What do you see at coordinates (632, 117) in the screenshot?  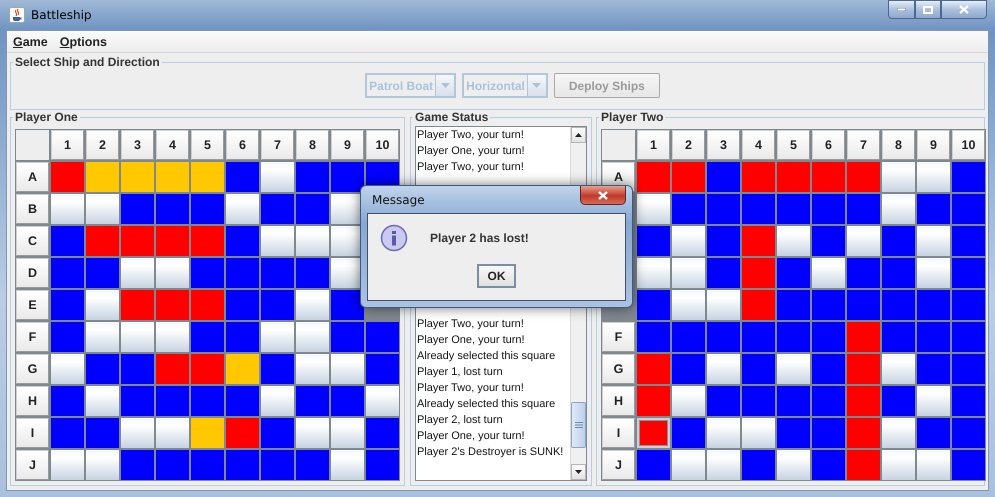 I see `panel-title: Player Two` at bounding box center [632, 117].